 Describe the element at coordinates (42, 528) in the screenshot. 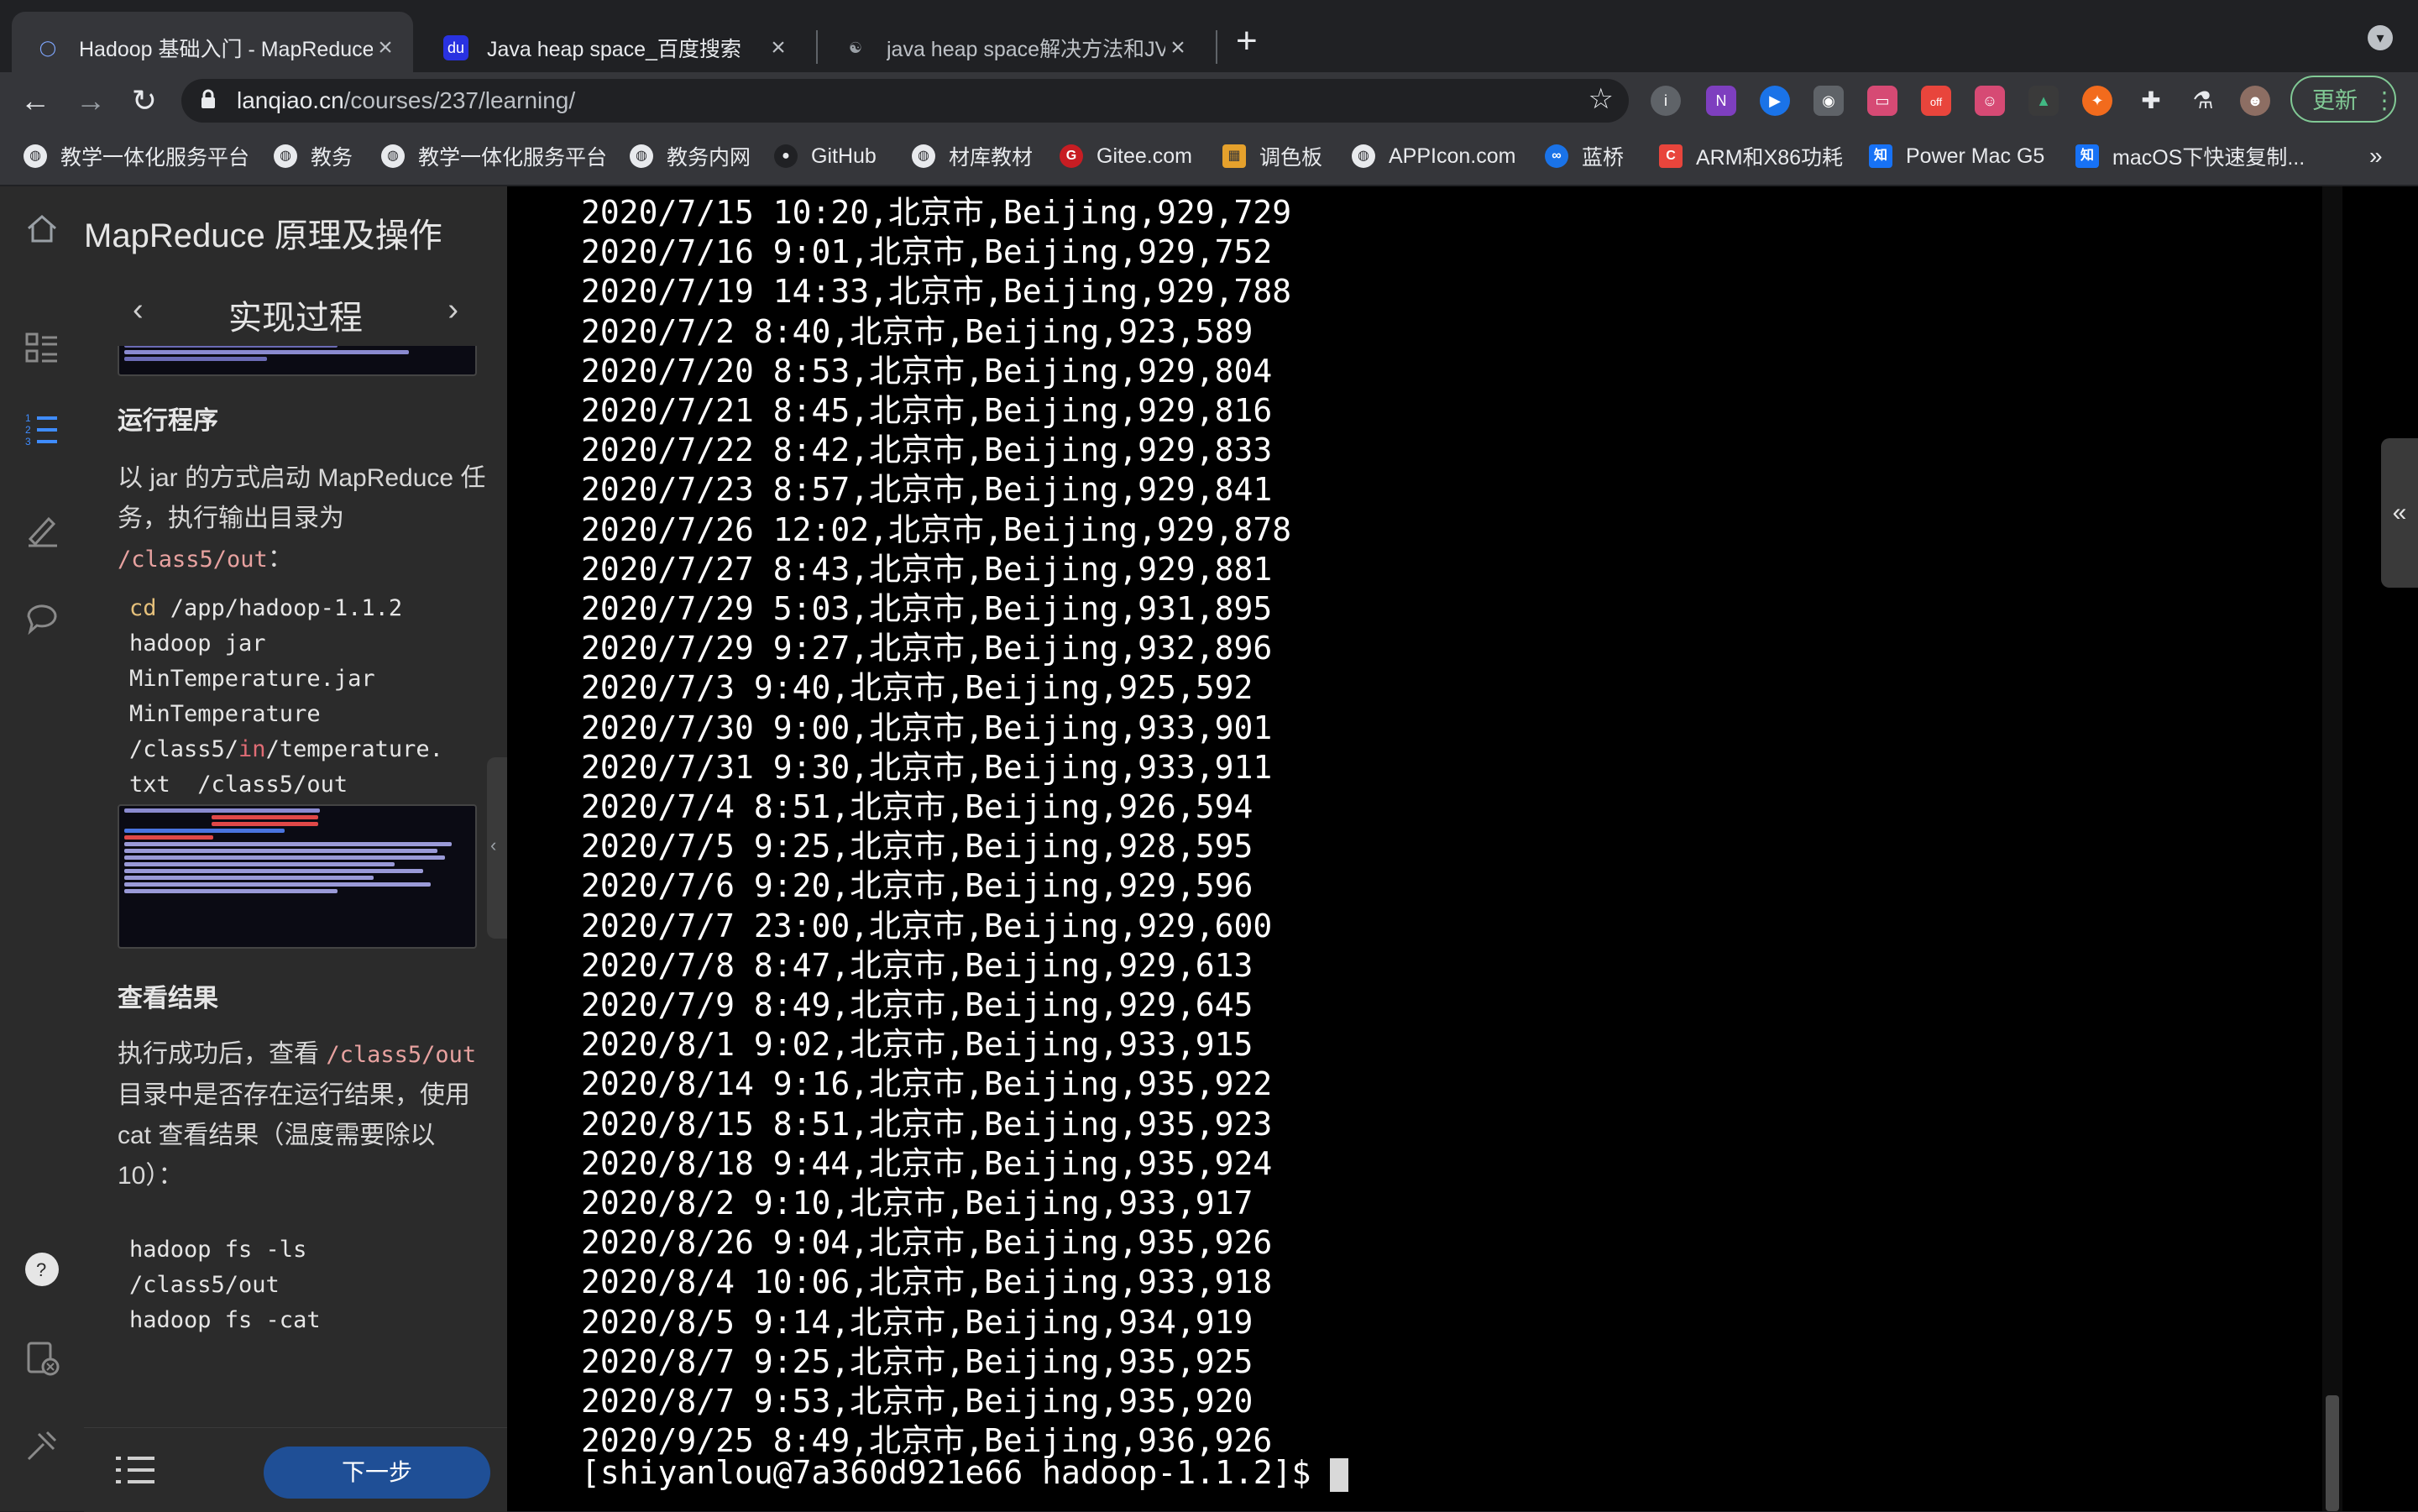

I see `notes-pen-icon` at that location.